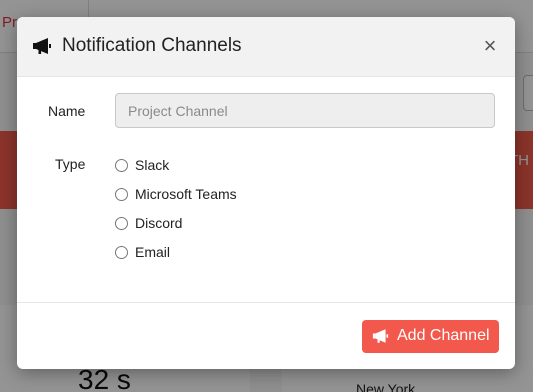 This screenshot has width=533, height=392. I want to click on radio-slack, so click(121, 165).